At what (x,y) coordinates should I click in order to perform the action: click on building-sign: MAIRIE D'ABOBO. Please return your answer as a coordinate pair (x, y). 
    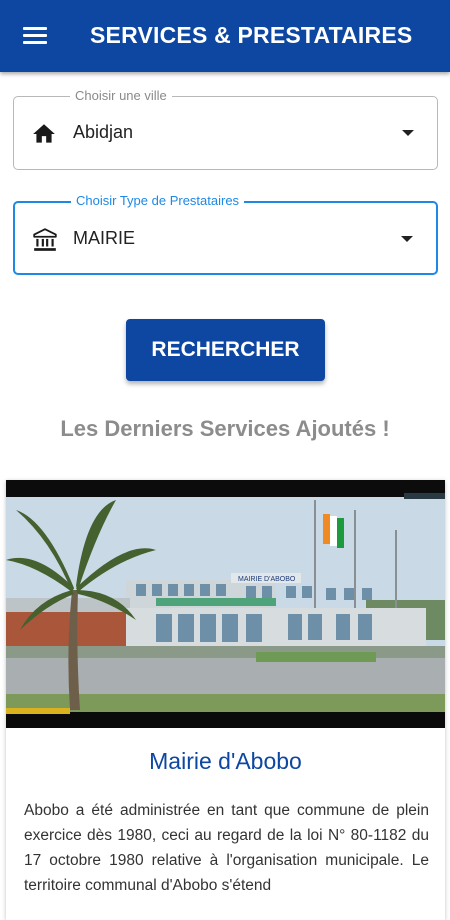
    Looking at the image, I should click on (267, 579).